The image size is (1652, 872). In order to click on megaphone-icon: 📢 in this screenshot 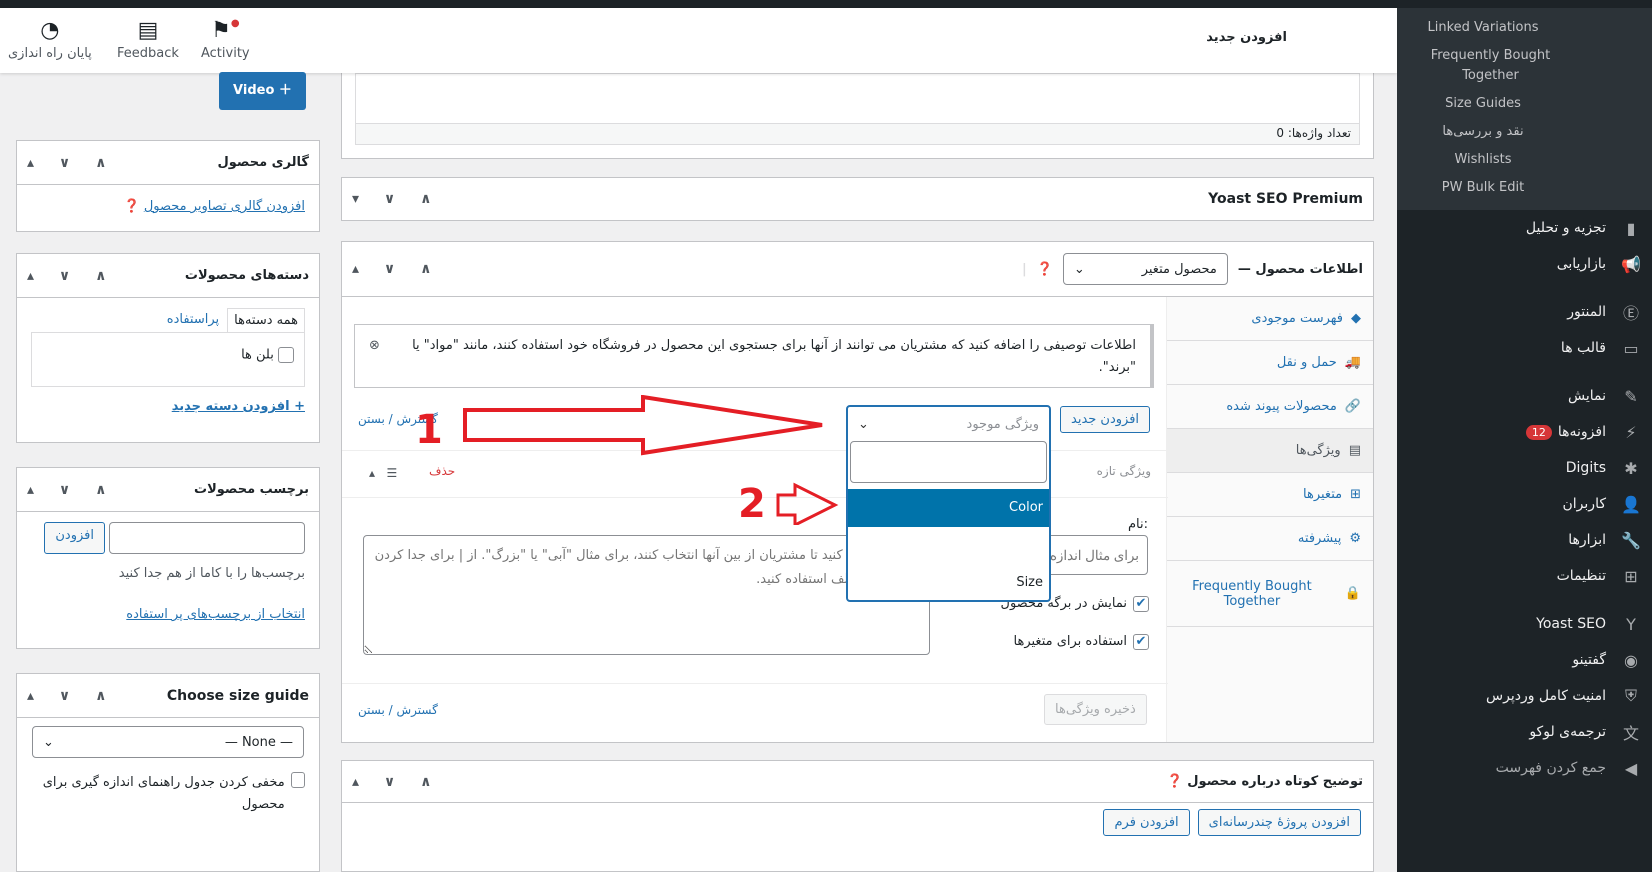, I will do `click(1631, 264)`.